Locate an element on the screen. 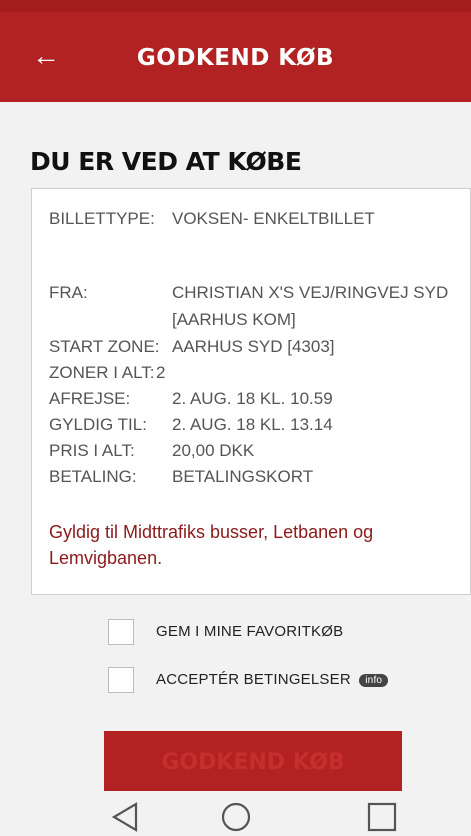 Image resolution: width=471 pixels, height=836 pixels. valid-until-label: GYLDIG TIL: is located at coordinates (98, 424).